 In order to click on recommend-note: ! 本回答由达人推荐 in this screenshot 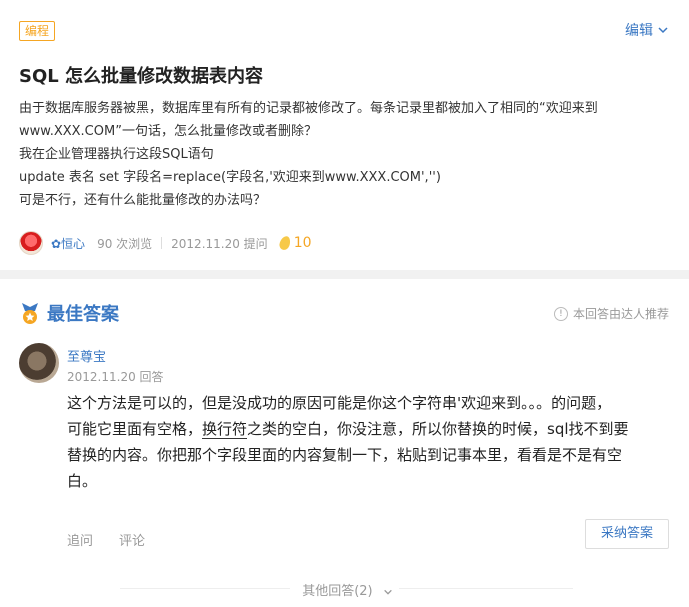, I will do `click(611, 313)`.